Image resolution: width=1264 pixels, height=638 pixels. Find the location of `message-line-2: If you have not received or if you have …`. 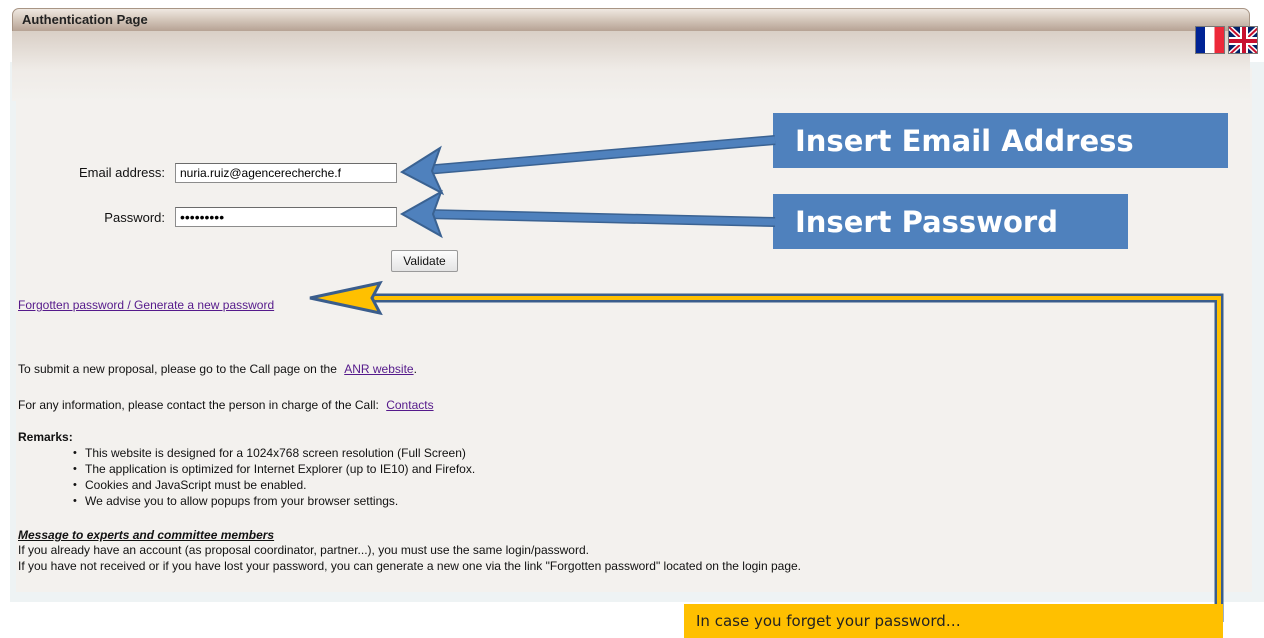

message-line-2: If you have not received or if you have … is located at coordinates (409, 566).